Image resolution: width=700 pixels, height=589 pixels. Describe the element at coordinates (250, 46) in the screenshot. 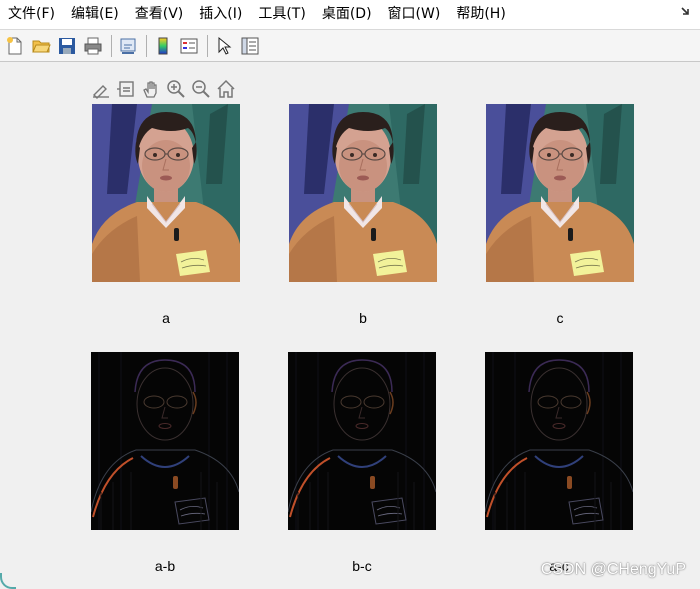

I see `property-inspector-icon` at that location.